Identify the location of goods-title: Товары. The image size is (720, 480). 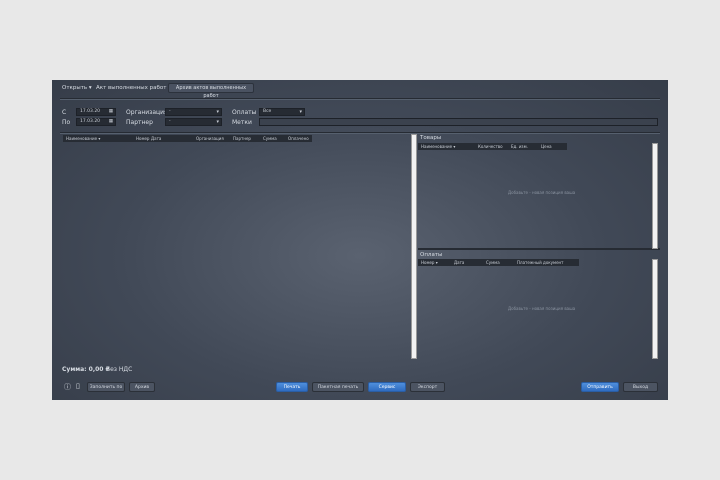
(431, 138).